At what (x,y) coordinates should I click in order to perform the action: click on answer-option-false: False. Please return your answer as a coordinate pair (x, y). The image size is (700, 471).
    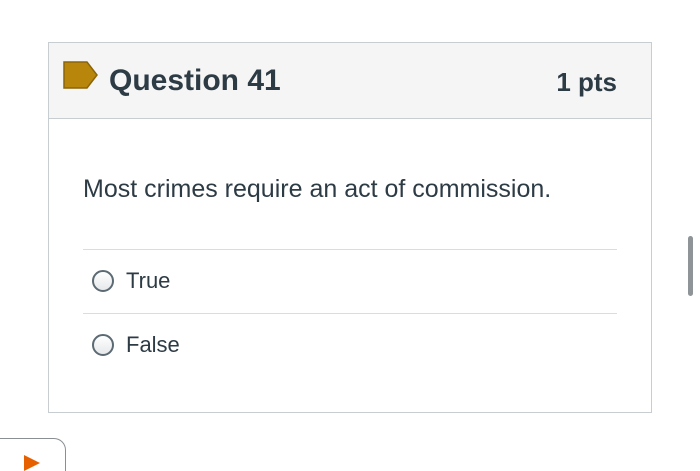
    Looking at the image, I should click on (350, 345).